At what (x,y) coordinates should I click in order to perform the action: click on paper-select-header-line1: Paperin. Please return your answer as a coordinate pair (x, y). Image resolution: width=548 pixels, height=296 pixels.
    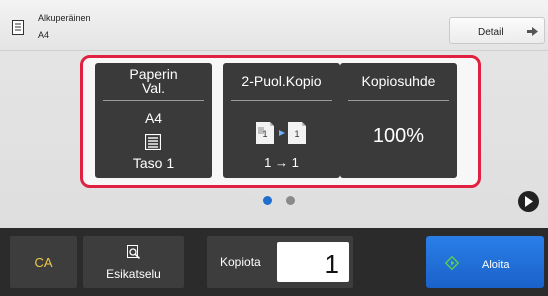
    Looking at the image, I should click on (153, 74).